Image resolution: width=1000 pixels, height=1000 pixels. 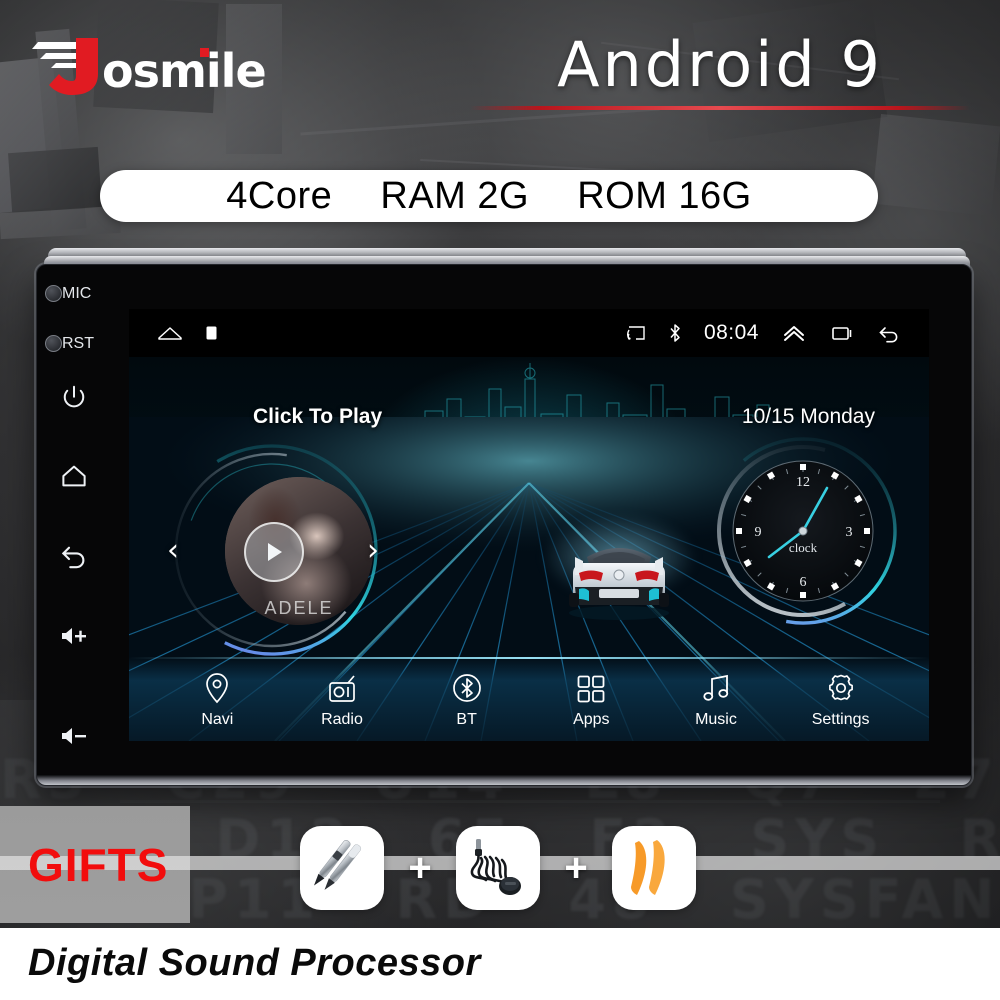 What do you see at coordinates (591, 719) in the screenshot?
I see `dock-label-apps: Apps` at bounding box center [591, 719].